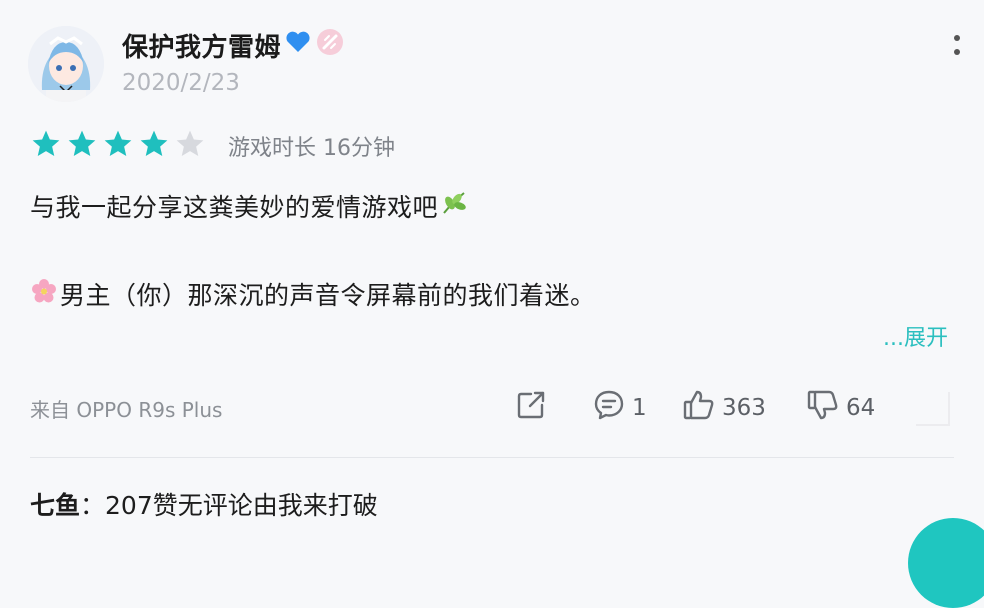 This screenshot has height=608, width=984. Describe the element at coordinates (639, 408) in the screenshot. I see `comment-count: 1` at that location.